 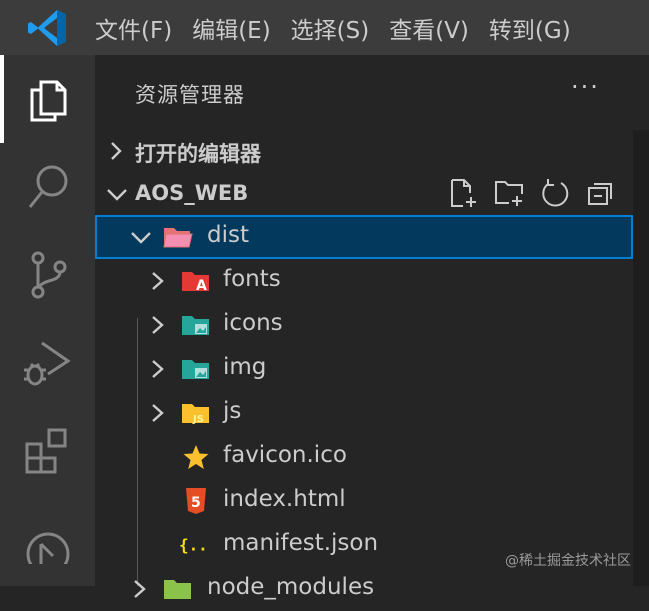 What do you see at coordinates (196, 413) in the screenshot?
I see `js-folder-icon: JS` at bounding box center [196, 413].